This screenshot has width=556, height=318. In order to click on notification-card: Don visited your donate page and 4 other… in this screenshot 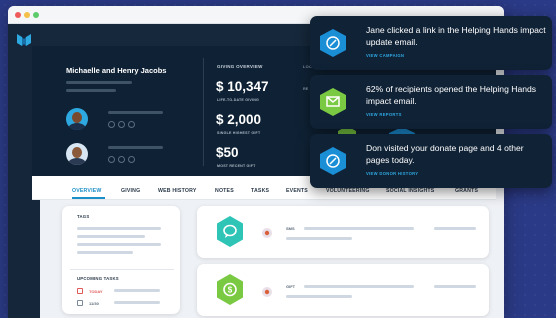, I will do `click(431, 161)`.